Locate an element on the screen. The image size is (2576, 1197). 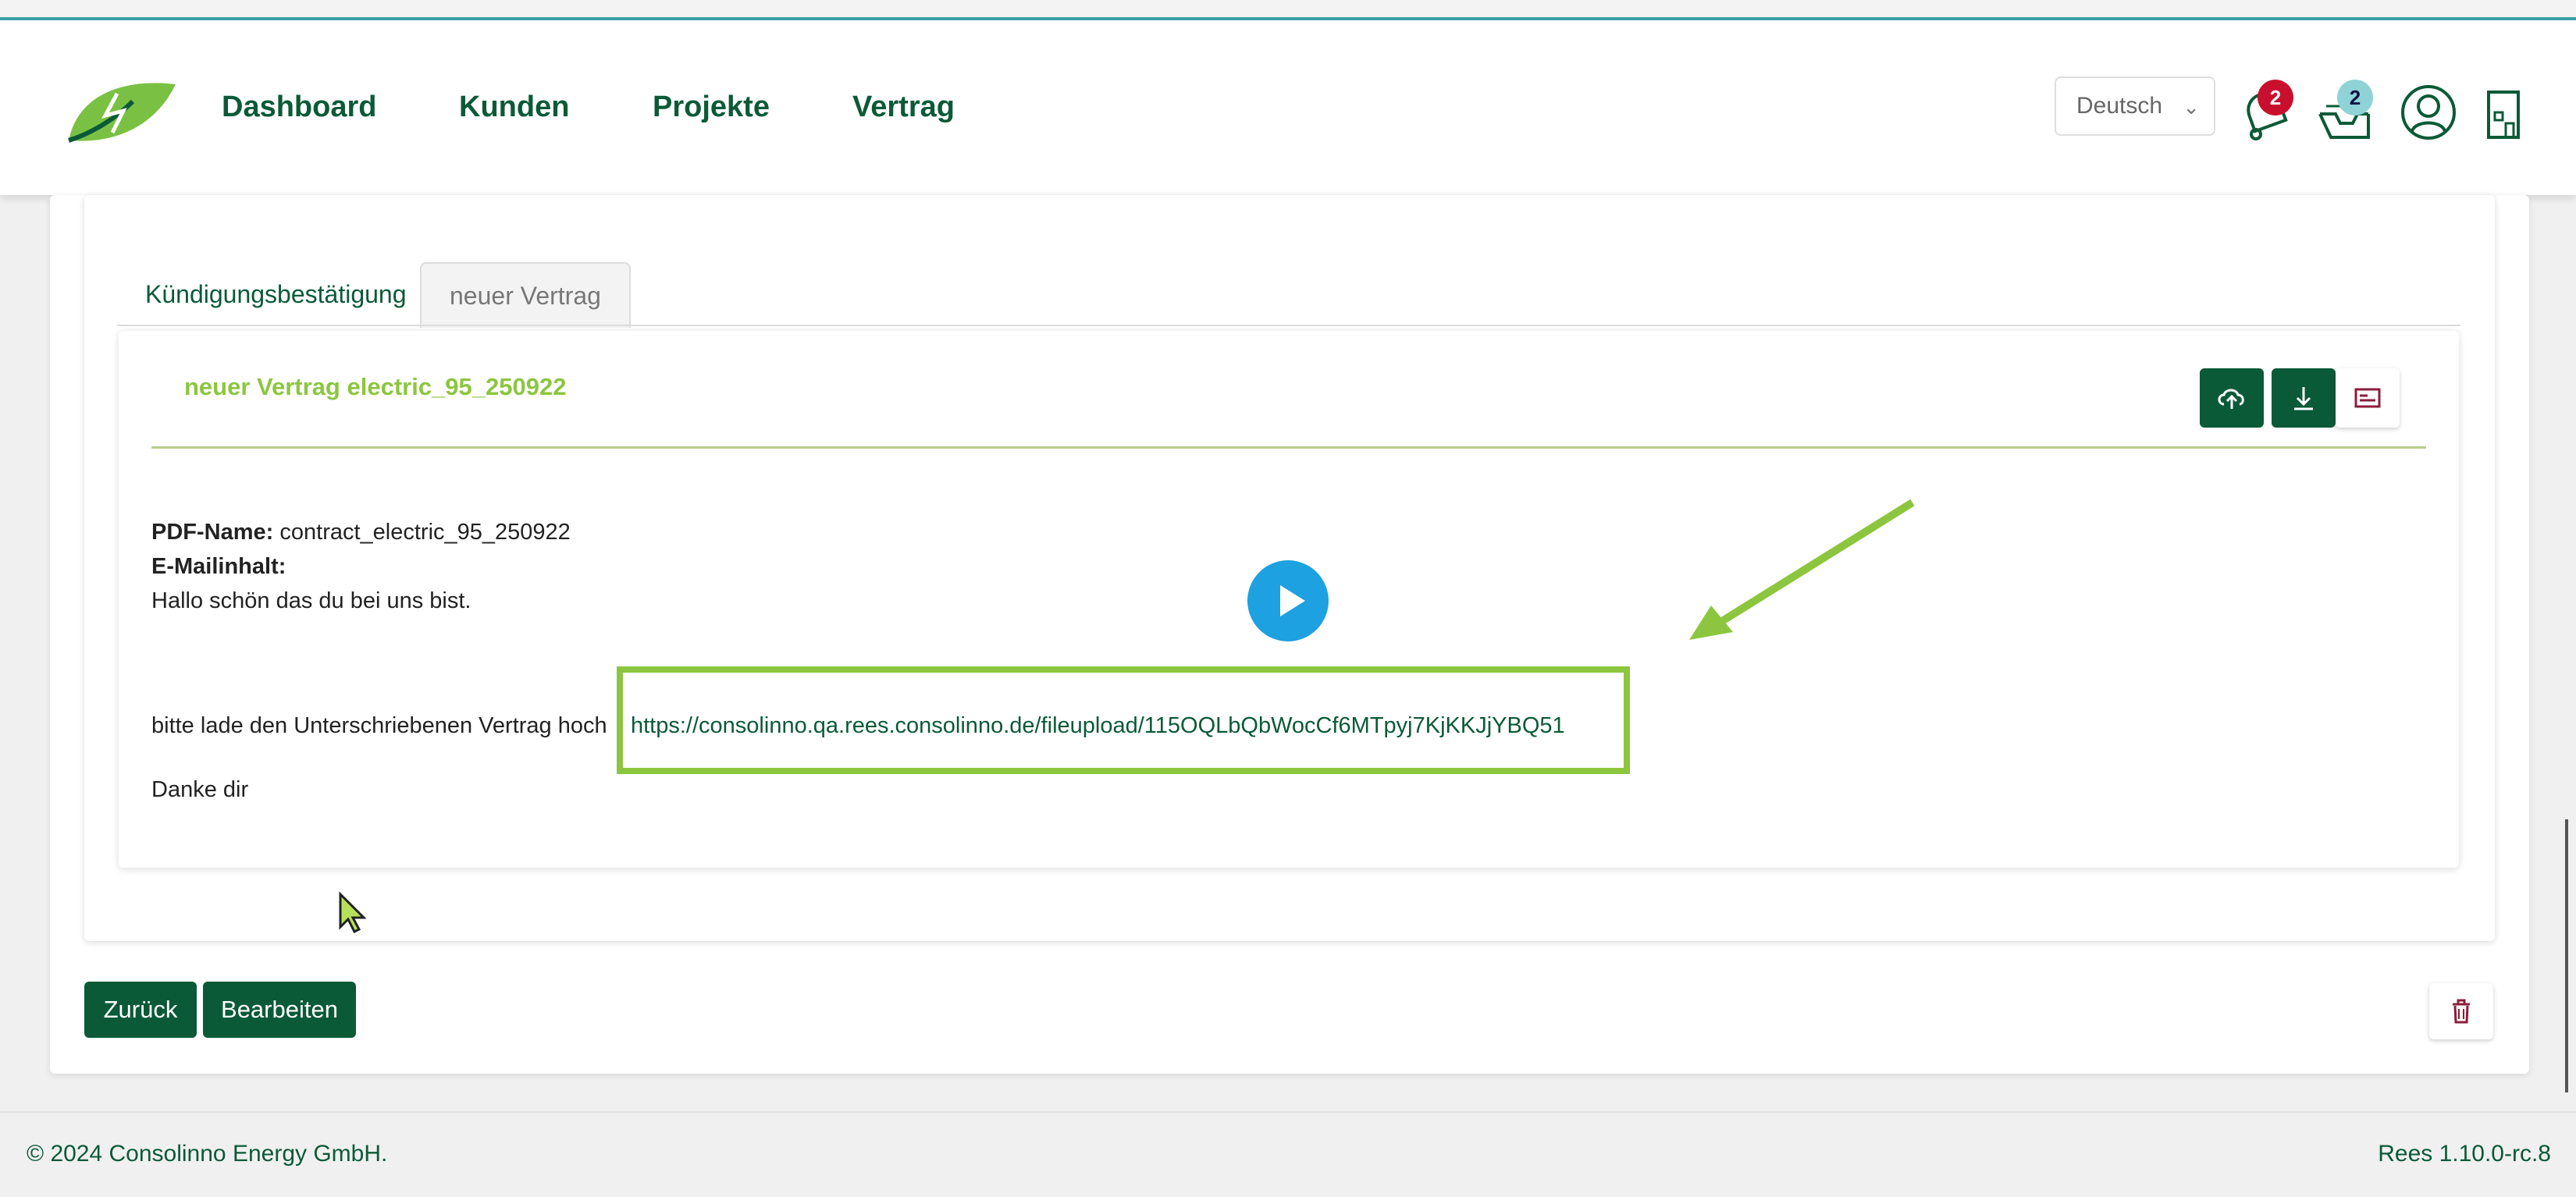
leaf-logo is located at coordinates (121, 109).